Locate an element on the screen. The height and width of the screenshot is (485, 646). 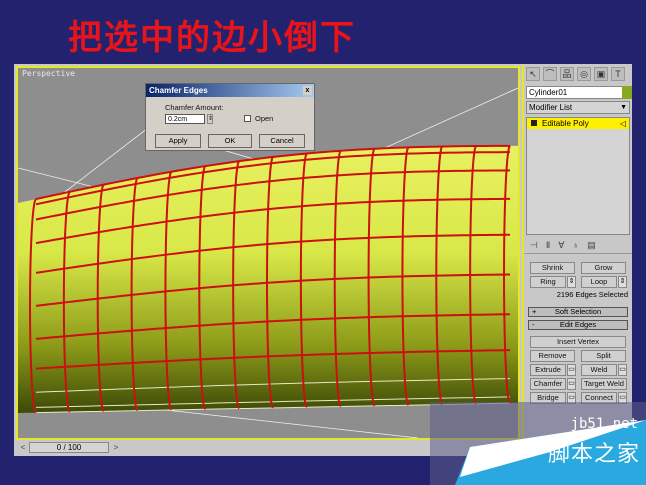
modifier-list-label: Modifier List is located at coordinates (551, 107).